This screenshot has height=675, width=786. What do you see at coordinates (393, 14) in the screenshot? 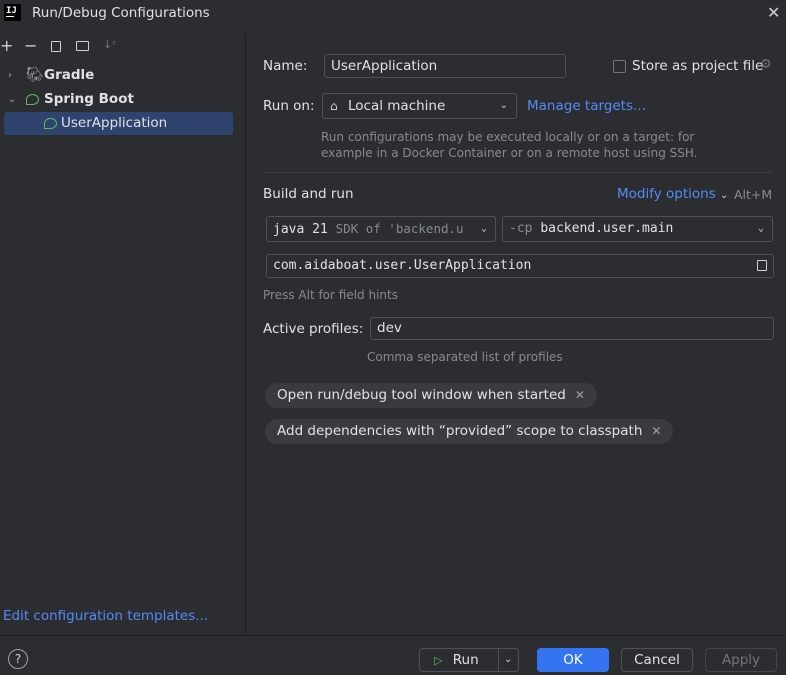
I see `title-bar: IJ Run/Debug Configurations ✕` at bounding box center [393, 14].